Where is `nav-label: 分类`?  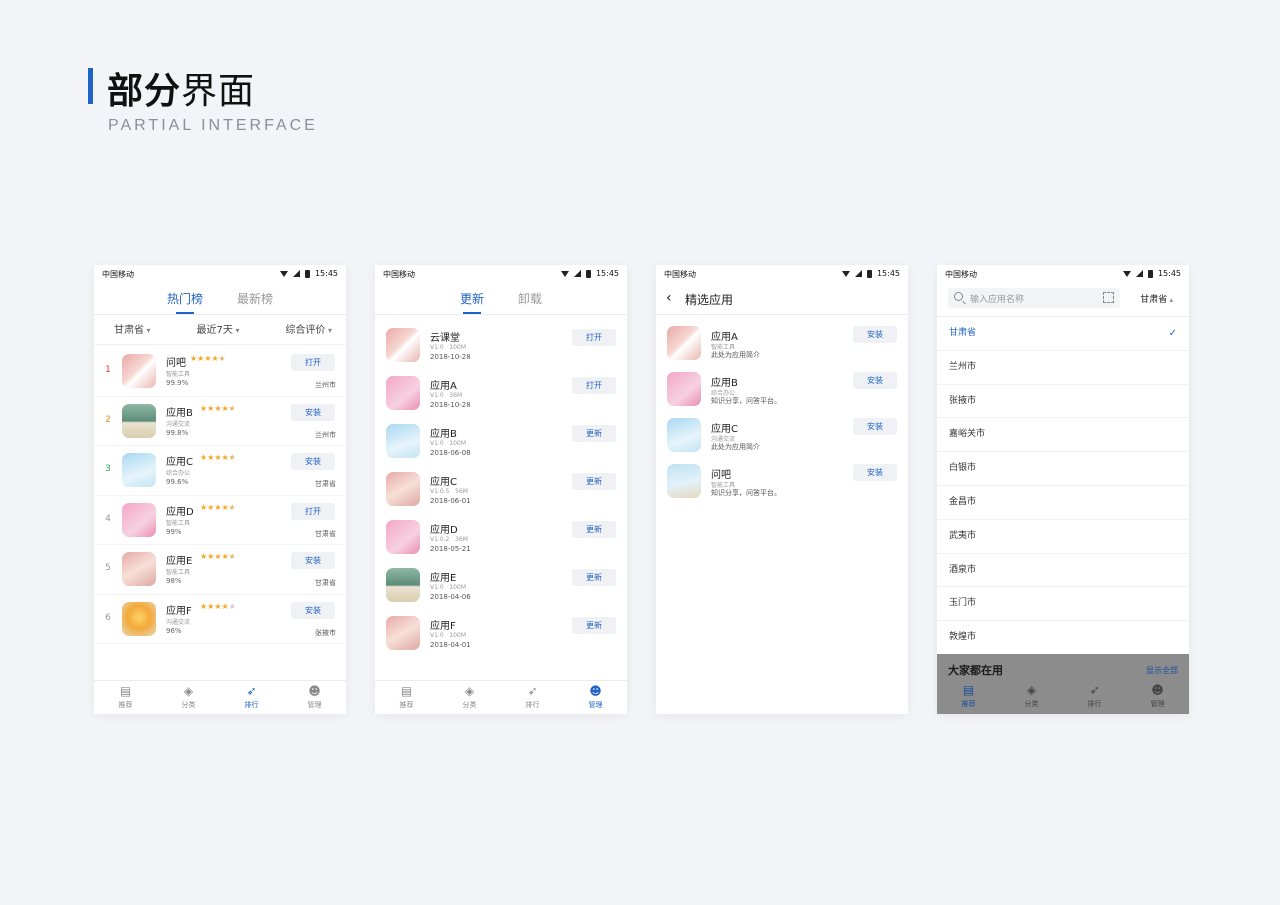 nav-label: 分类 is located at coordinates (188, 705).